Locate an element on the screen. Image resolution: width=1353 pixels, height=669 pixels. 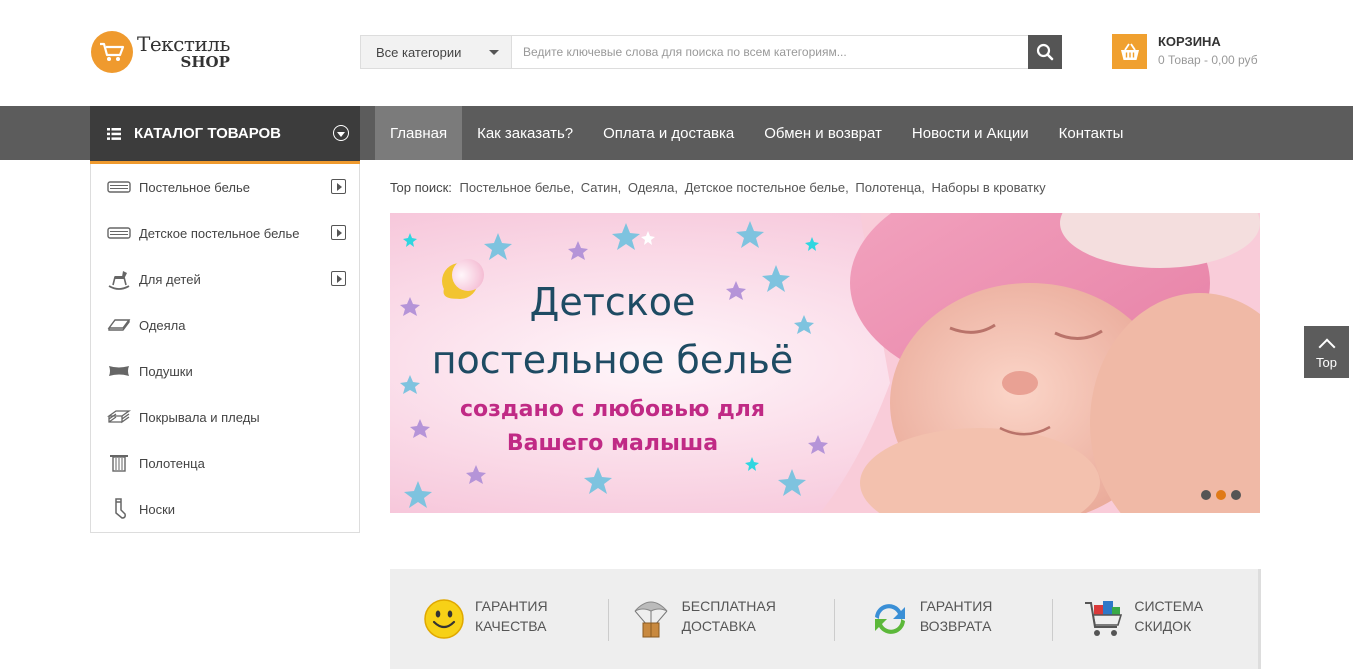
sidebar-item-towels: Полотенца is located at coordinates (225, 463).